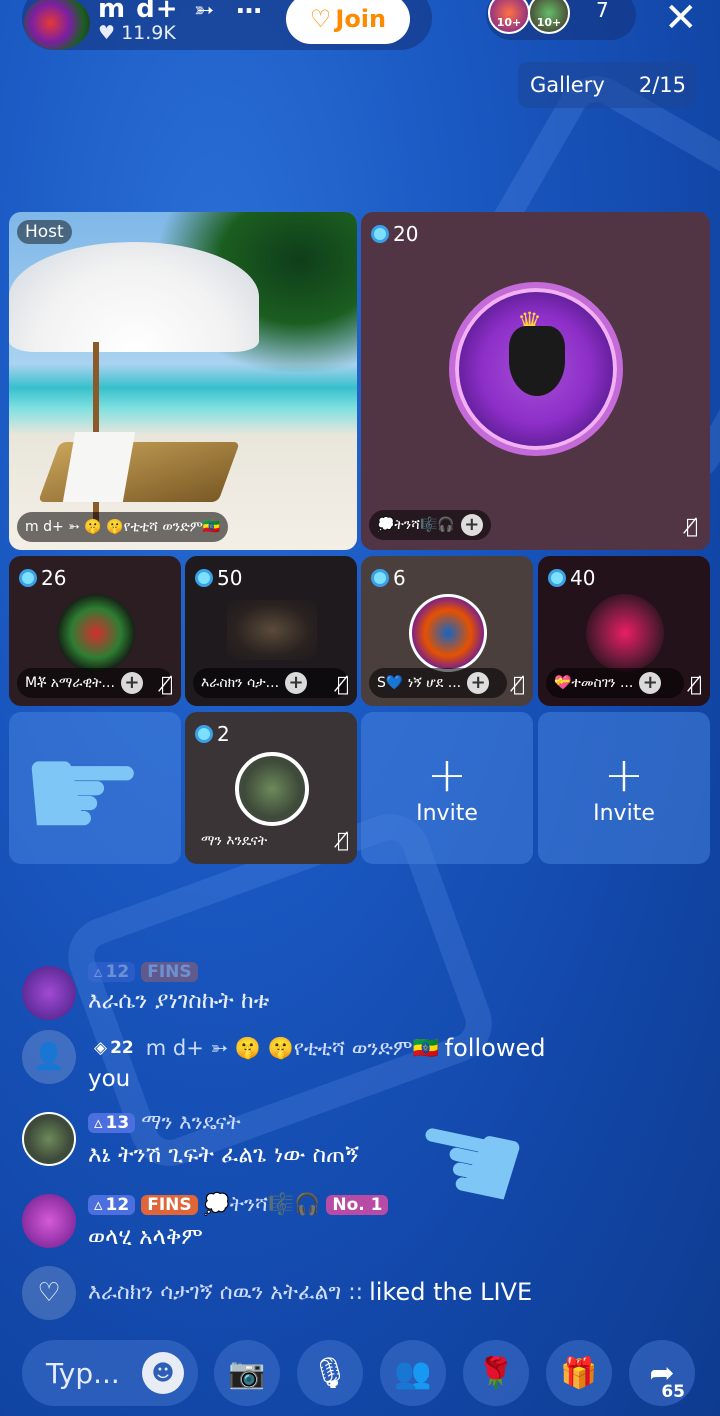 This screenshot has height=1416, width=720. I want to click on chat-username: ማን እንዴናት, so click(190, 1122).